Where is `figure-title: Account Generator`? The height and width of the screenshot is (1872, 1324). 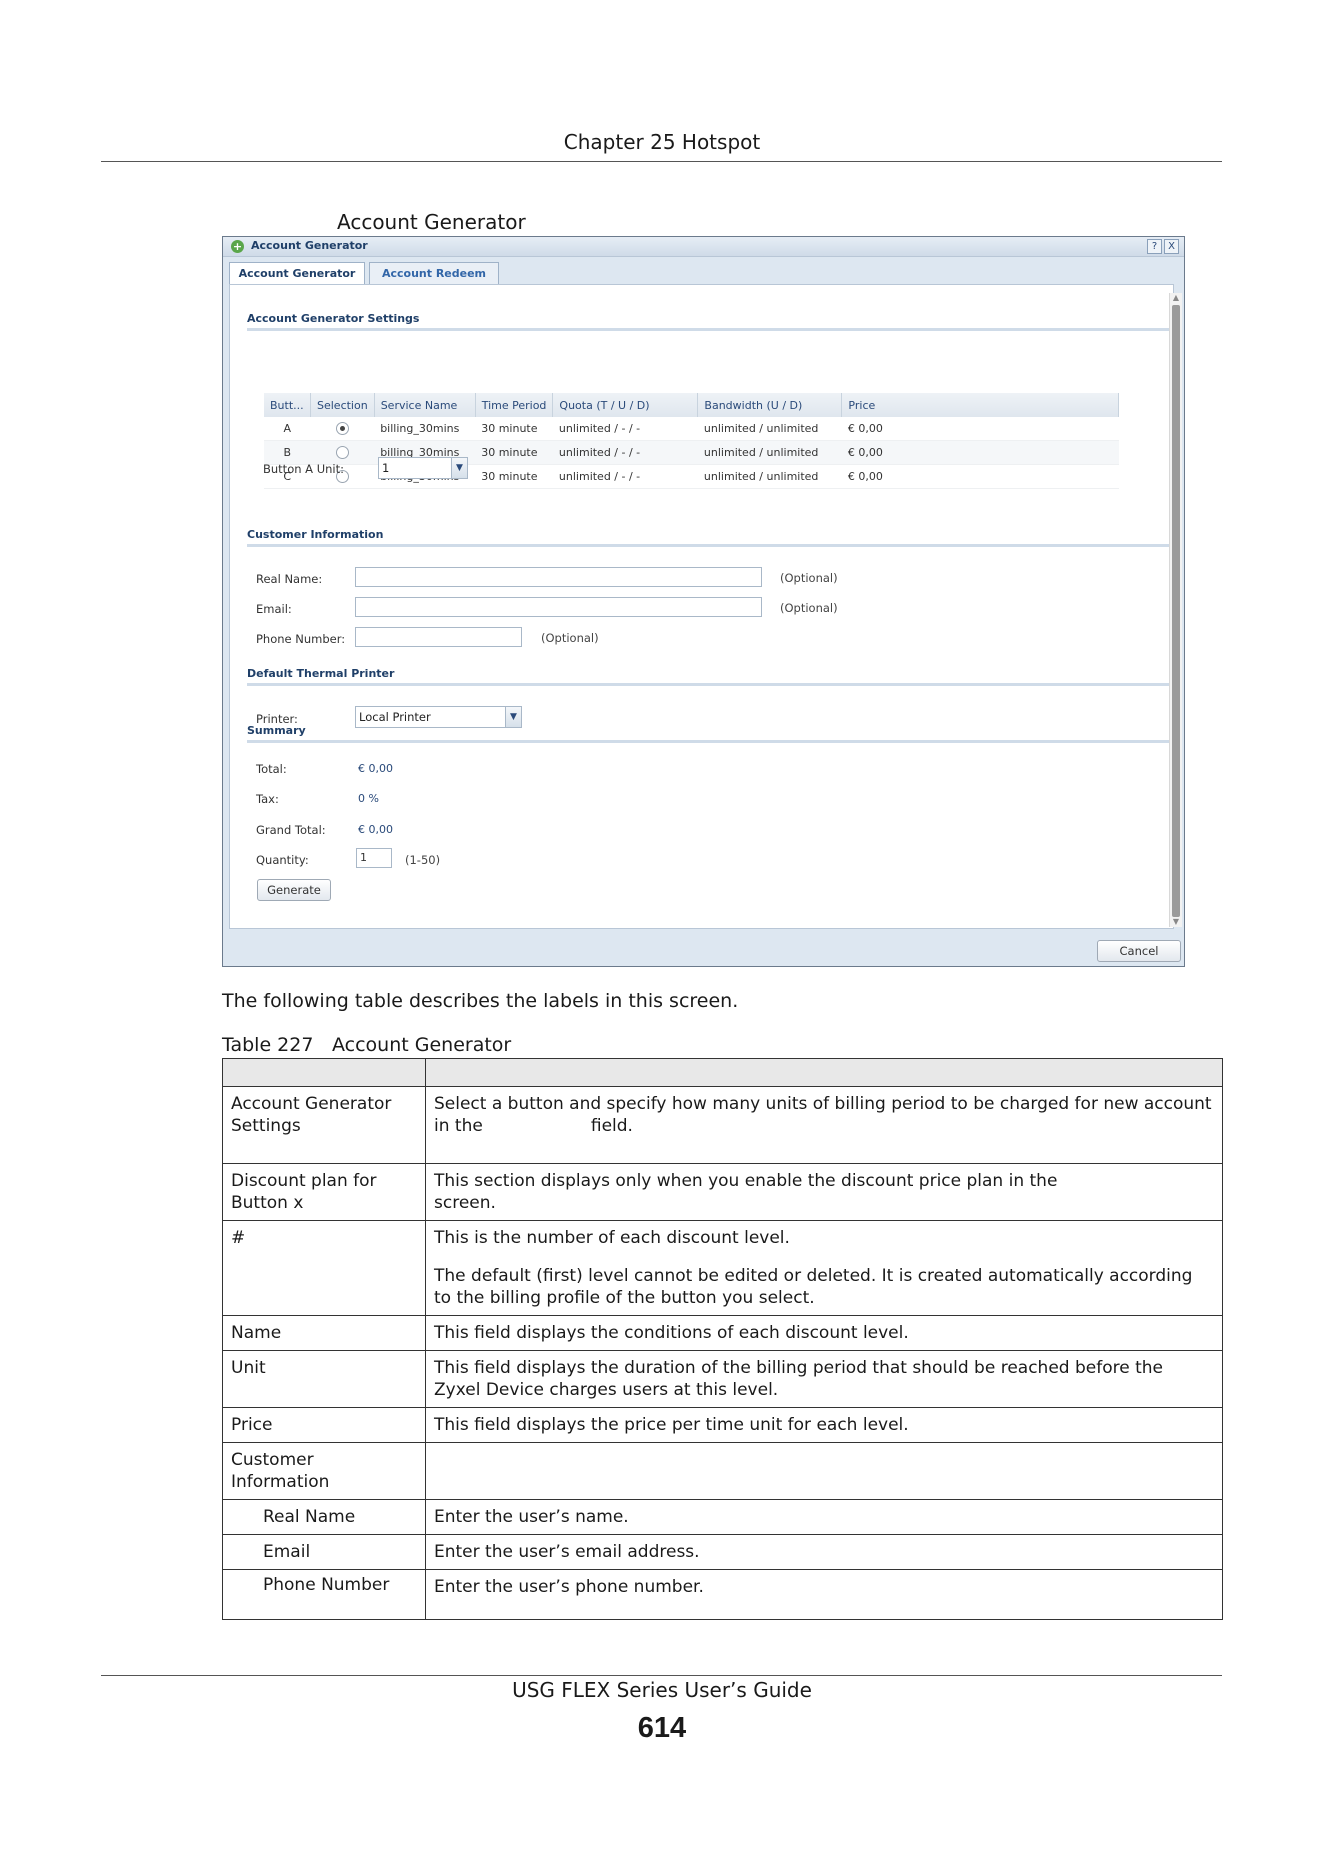
figure-title: Account Generator is located at coordinates (431, 222).